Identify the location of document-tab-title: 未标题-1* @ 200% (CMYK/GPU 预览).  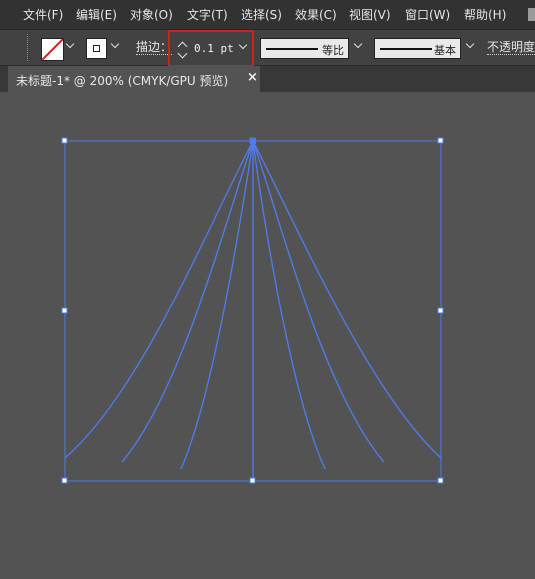
(122, 81).